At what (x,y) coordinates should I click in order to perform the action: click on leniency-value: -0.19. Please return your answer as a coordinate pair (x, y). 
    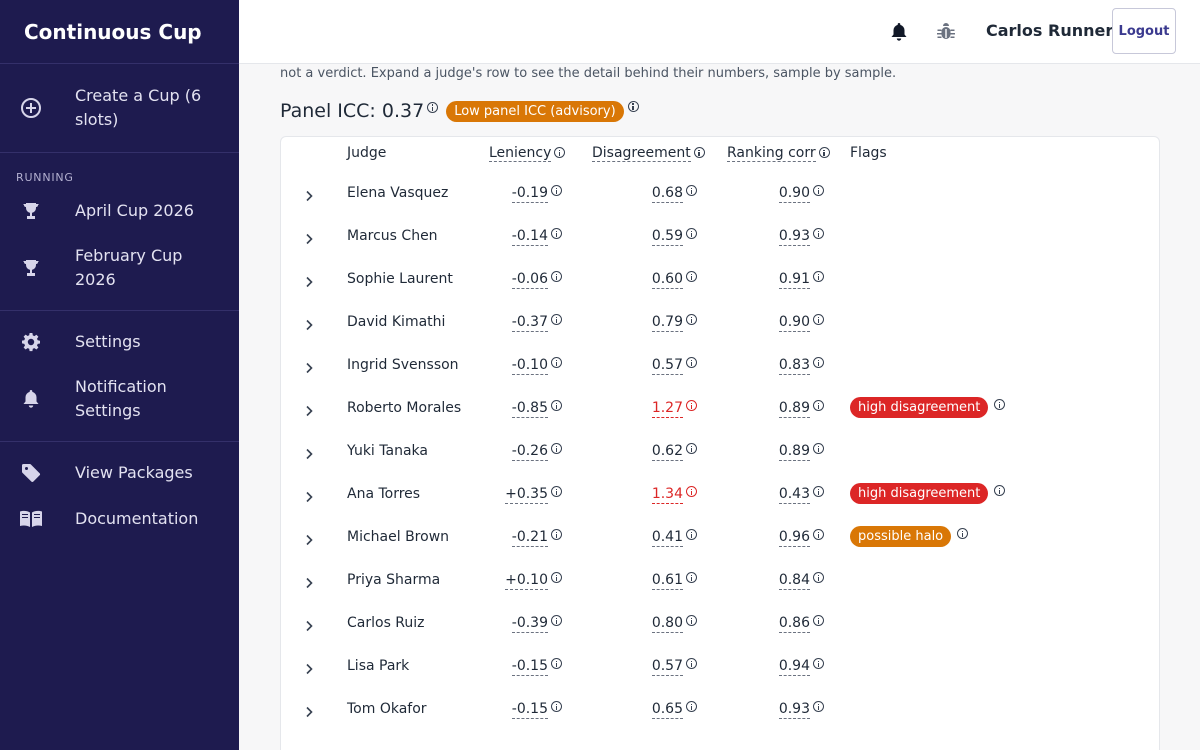
    Looking at the image, I should click on (536, 193).